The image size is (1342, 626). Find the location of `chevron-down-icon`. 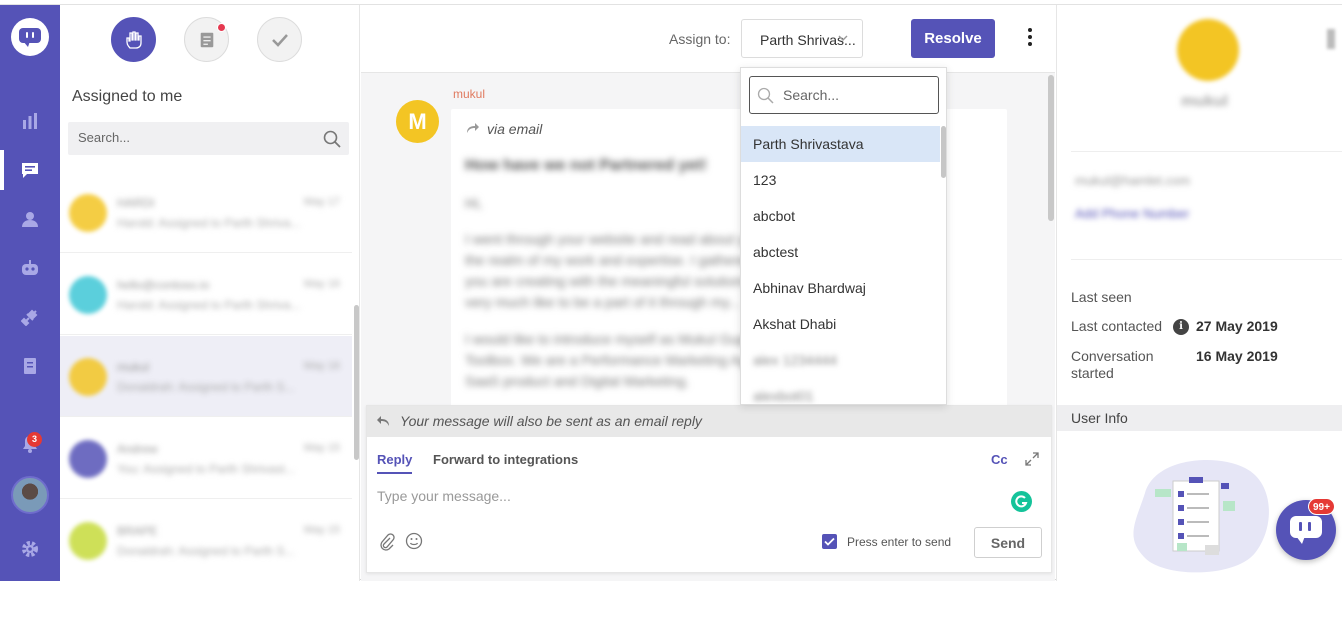

chevron-down-icon is located at coordinates (843, 38).